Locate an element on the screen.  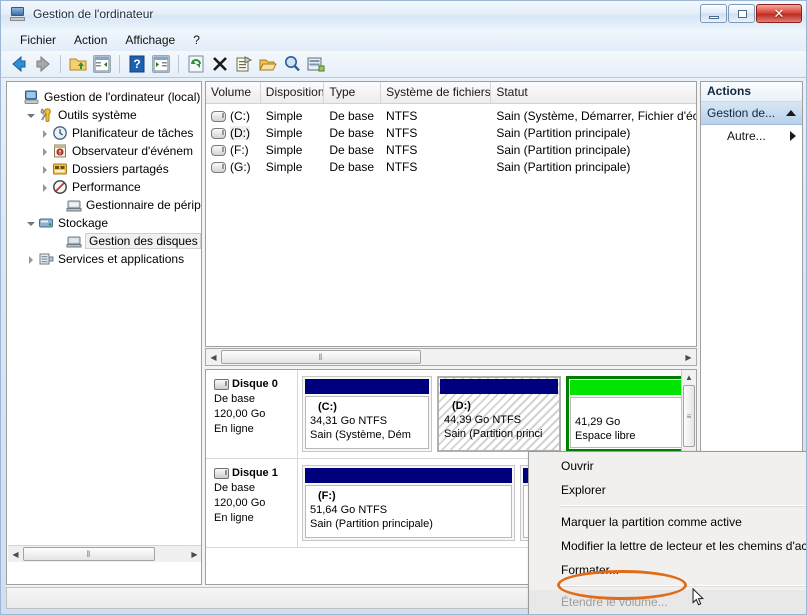
tree-item-disk-management: Gestion des disques is located at coordinates (106, 241).